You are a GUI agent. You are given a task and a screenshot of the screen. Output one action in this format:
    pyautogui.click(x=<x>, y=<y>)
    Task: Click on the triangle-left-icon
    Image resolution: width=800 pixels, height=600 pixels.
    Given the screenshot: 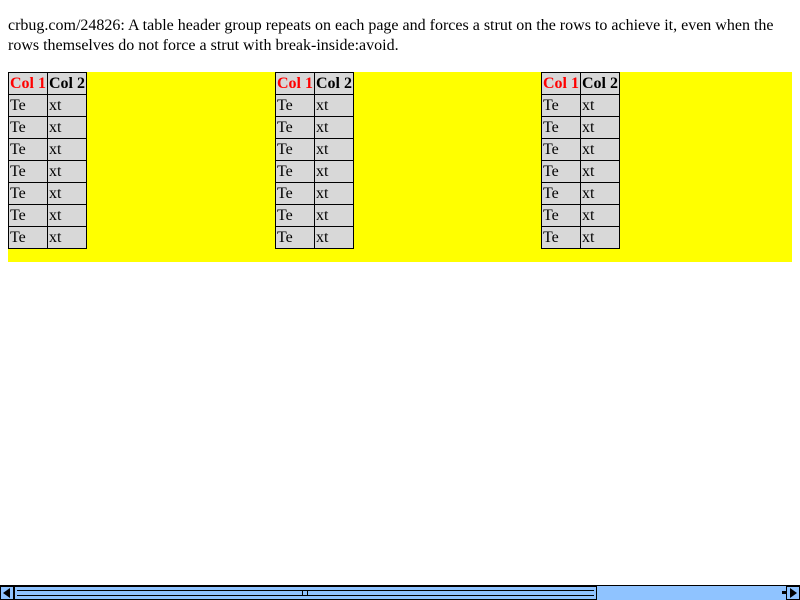 What is the action you would take?
    pyautogui.click(x=6, y=593)
    